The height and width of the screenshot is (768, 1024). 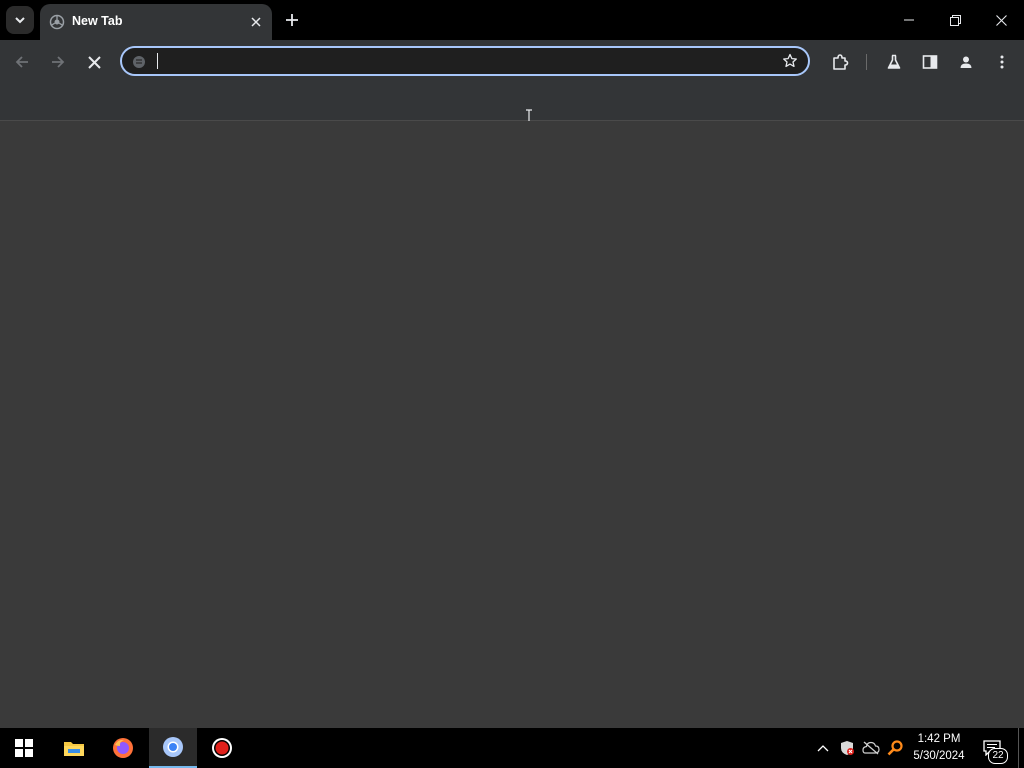 I want to click on stop-loading-button, so click(x=94, y=62).